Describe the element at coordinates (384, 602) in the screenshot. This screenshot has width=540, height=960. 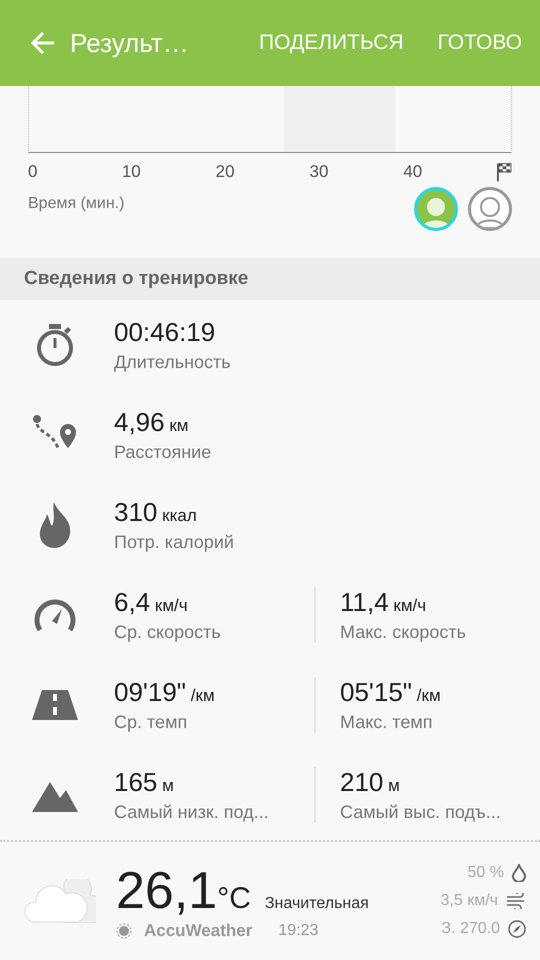
I see `stat-value: 11,4 км/ч` at that location.